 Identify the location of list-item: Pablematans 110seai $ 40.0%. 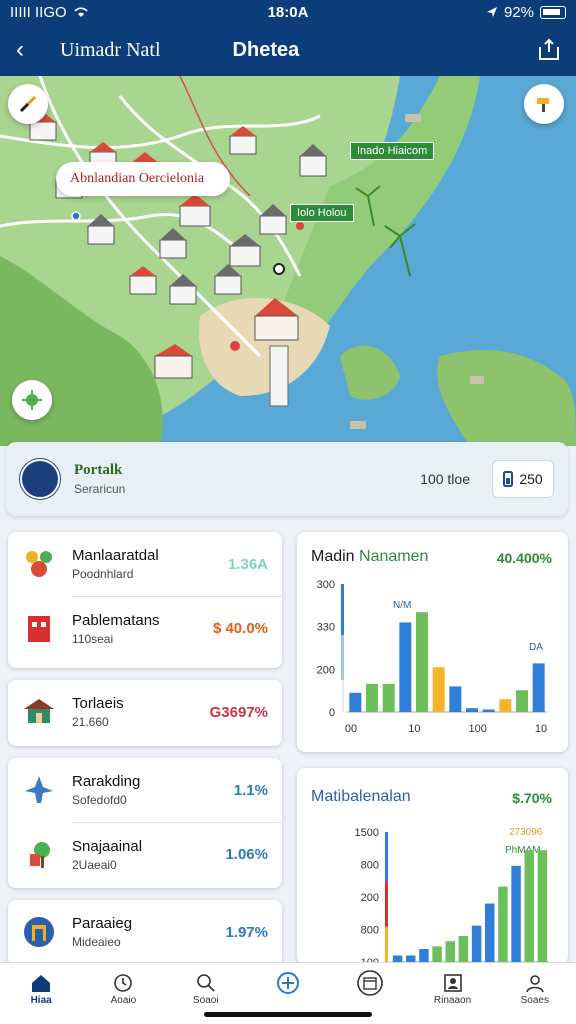
(155, 628).